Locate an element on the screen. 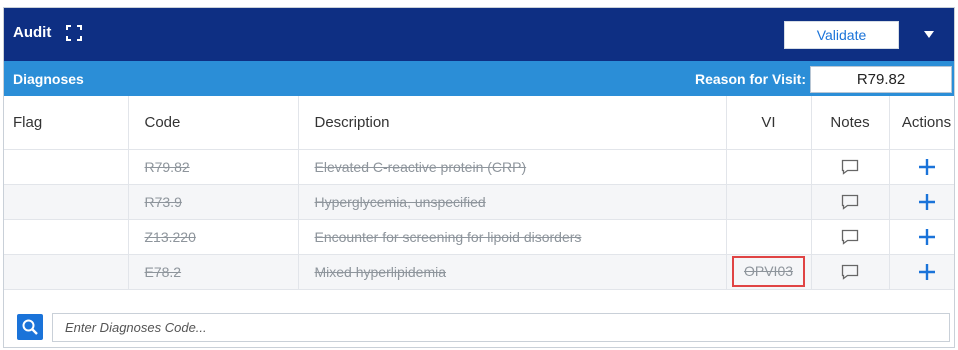  table-row: R73.9 Hyperglycemia, unspecified is located at coordinates (479, 202).